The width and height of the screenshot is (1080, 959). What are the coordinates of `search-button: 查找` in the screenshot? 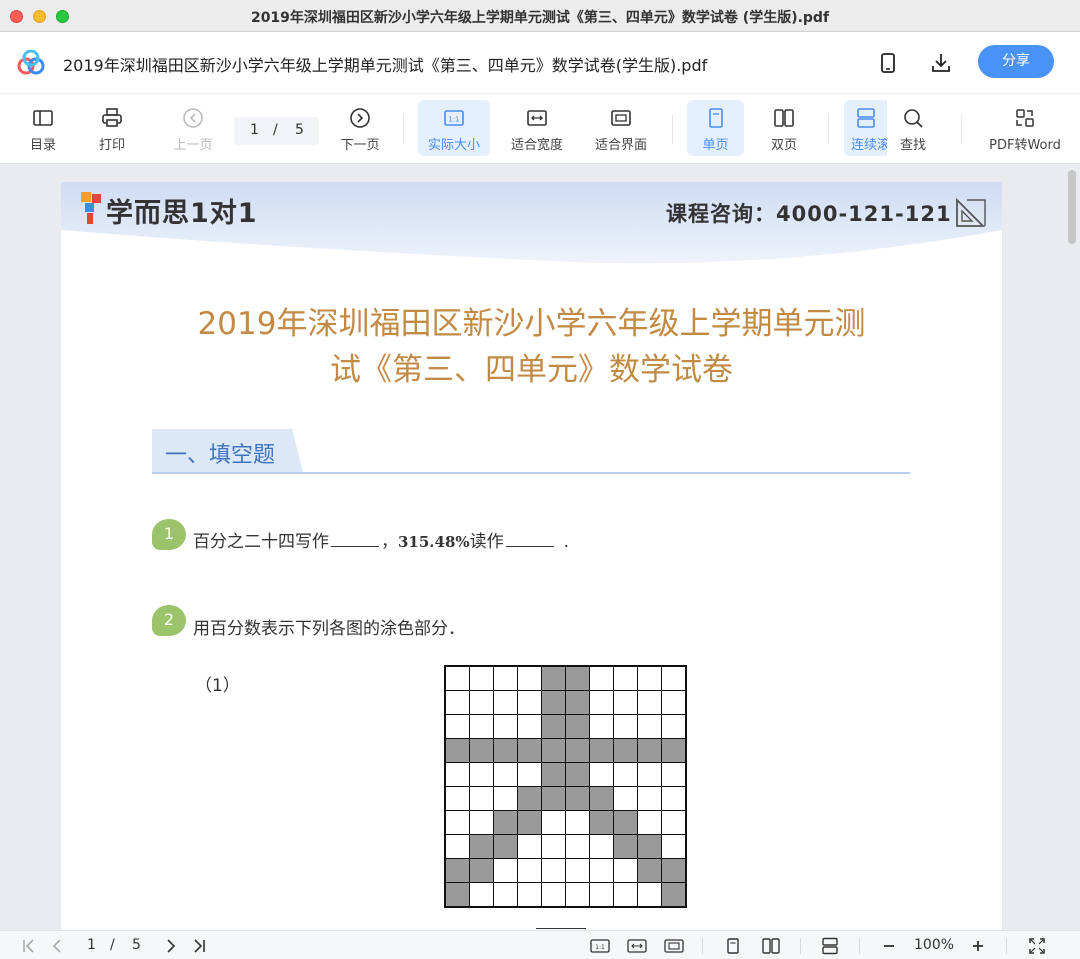 It's located at (913, 128).